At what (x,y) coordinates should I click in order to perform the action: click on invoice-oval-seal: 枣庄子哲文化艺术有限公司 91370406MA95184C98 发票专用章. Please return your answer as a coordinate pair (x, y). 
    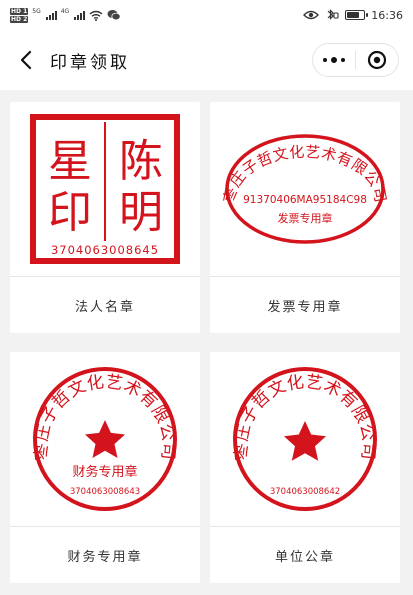
    Looking at the image, I should click on (304, 189).